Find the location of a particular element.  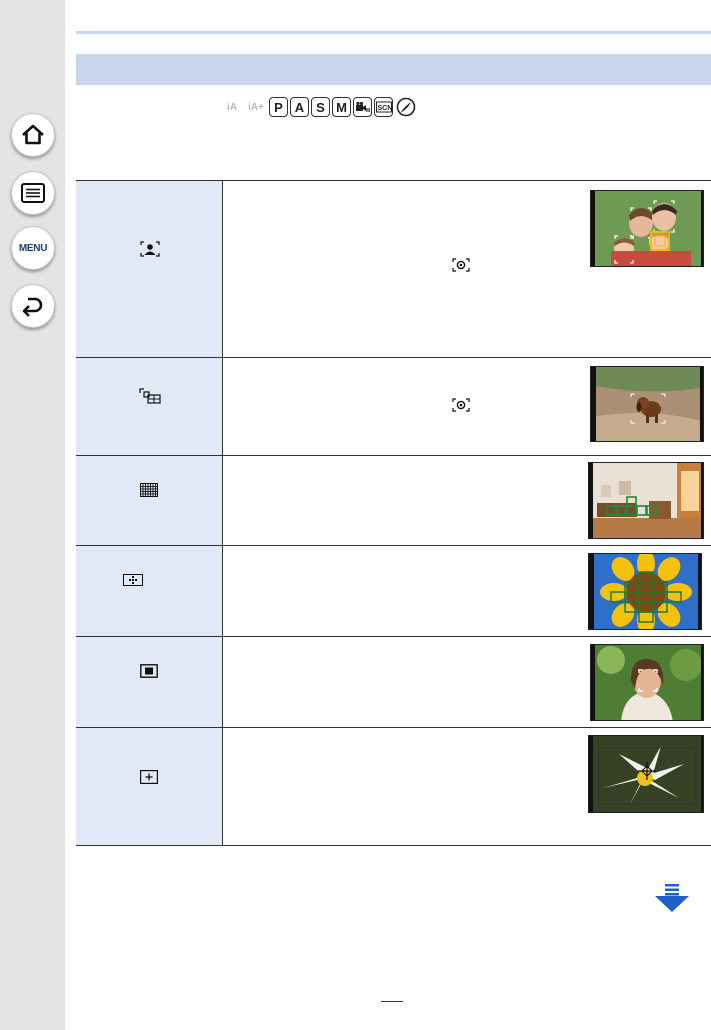

mode-movie-m-icon: M is located at coordinates (362, 107).